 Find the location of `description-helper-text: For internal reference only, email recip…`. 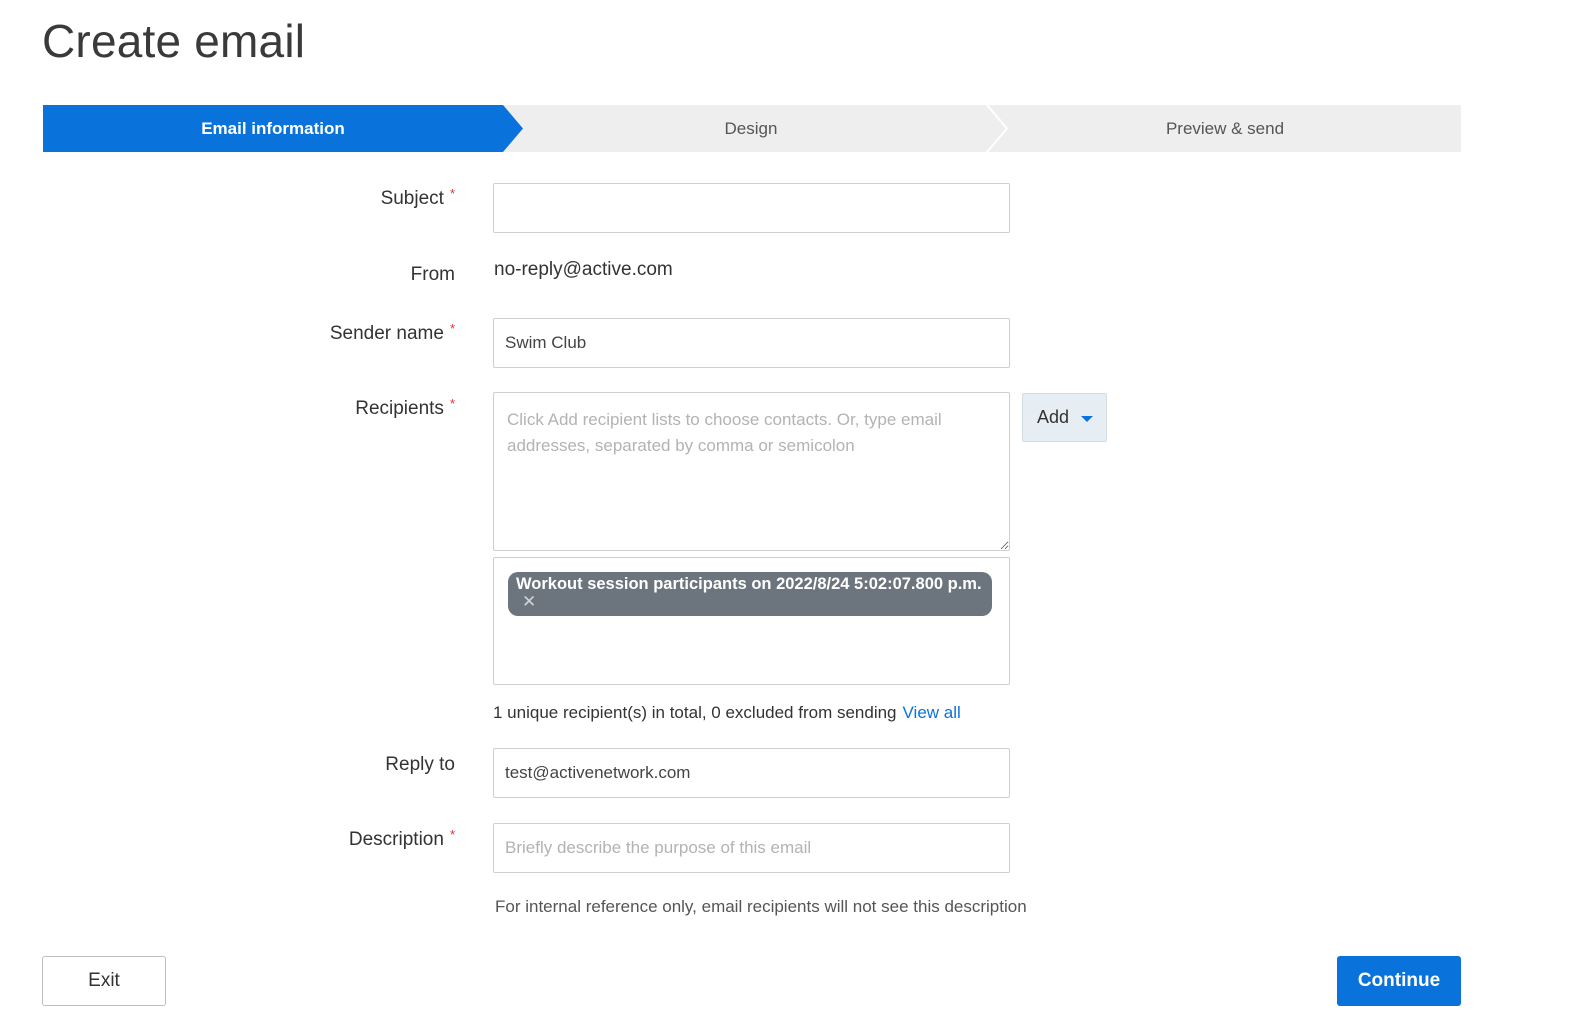

description-helper-text: For internal reference only, email recip… is located at coordinates (761, 906).